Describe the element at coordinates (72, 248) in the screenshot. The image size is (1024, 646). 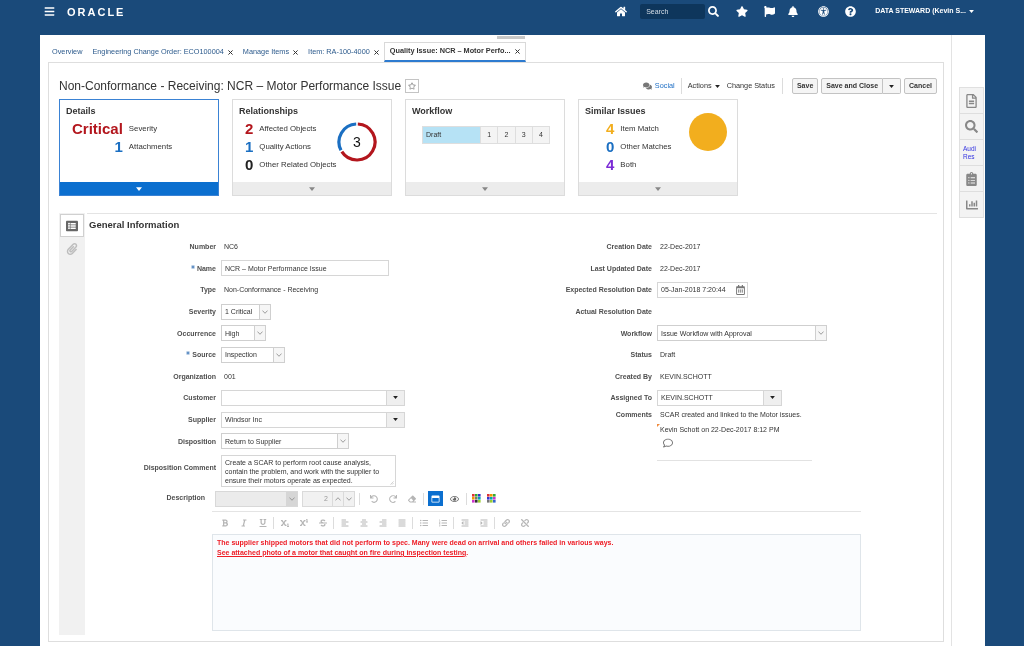
I see `paperclip-icon` at that location.